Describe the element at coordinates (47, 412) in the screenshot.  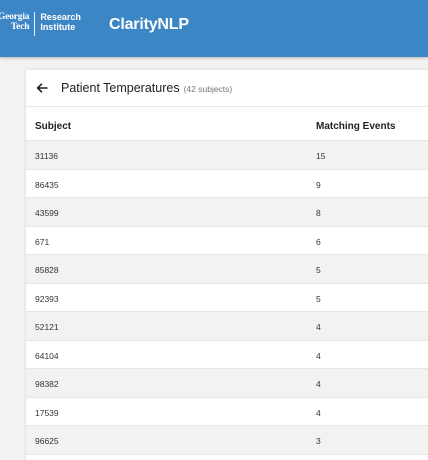
I see `subject-cell: 17539` at that location.